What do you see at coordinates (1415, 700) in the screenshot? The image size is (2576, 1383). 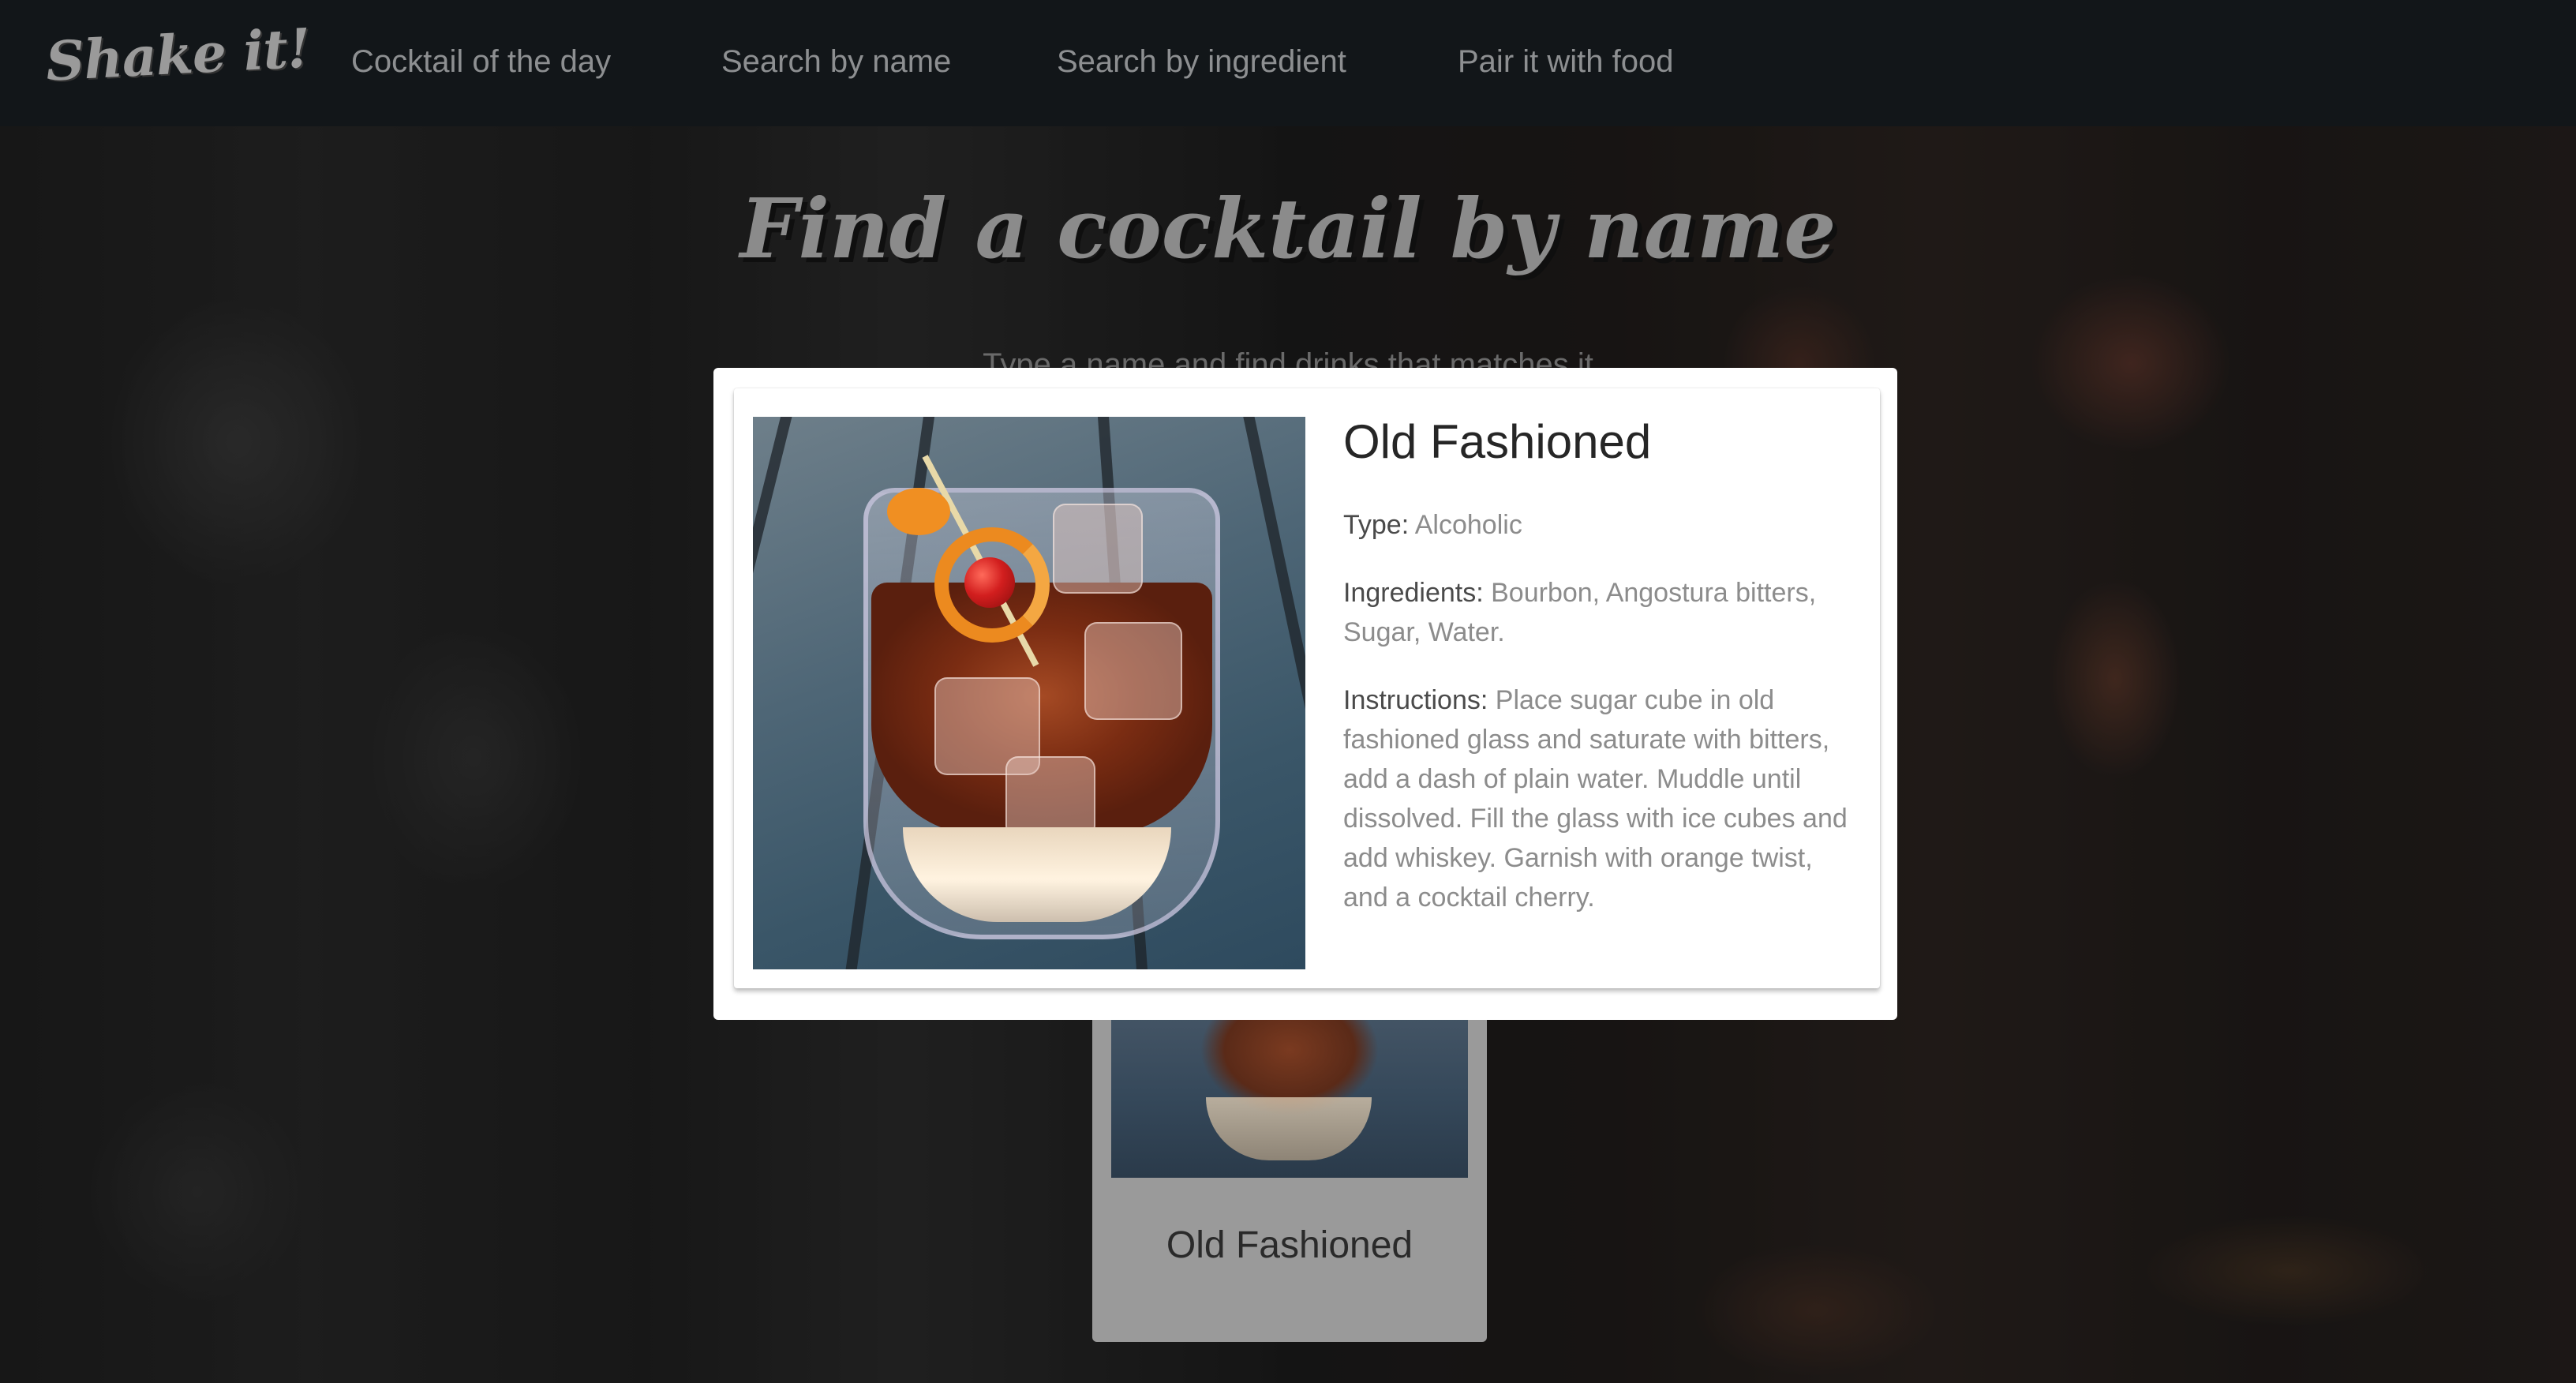 I see `instructions-label: Instructions:` at bounding box center [1415, 700].